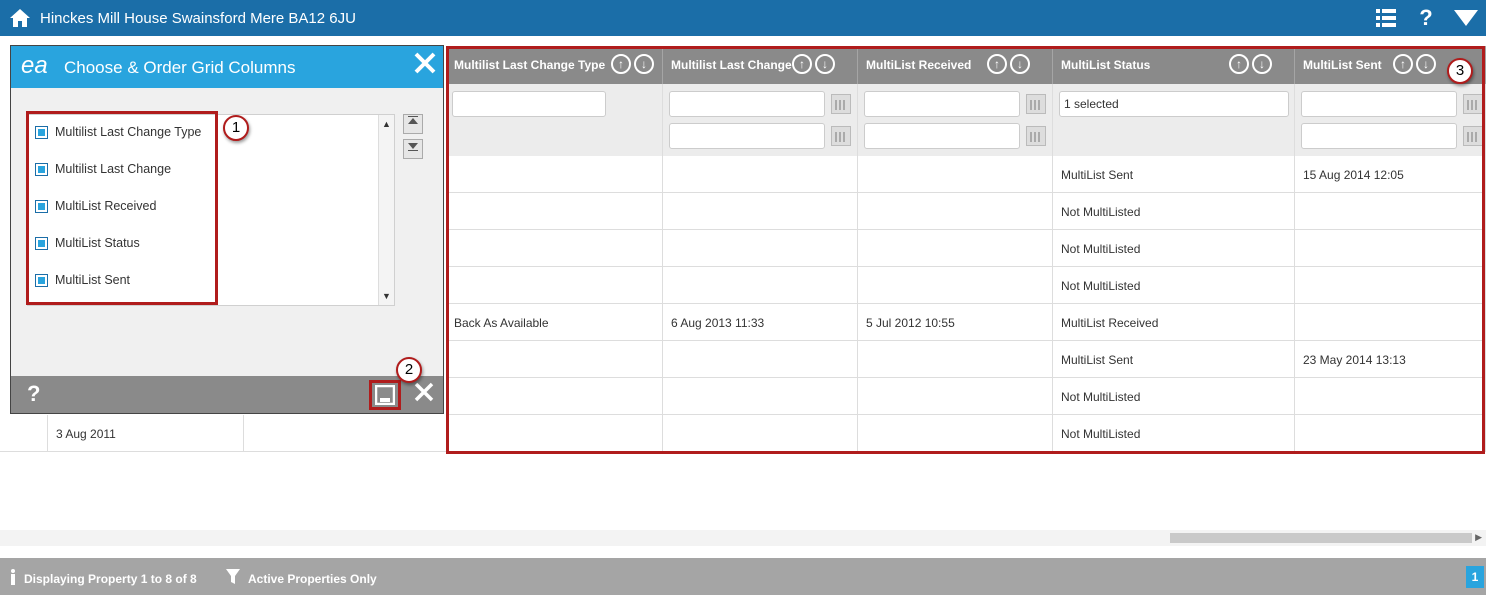 Image resolution: width=1486 pixels, height=595 pixels. I want to click on save-button, so click(385, 395).